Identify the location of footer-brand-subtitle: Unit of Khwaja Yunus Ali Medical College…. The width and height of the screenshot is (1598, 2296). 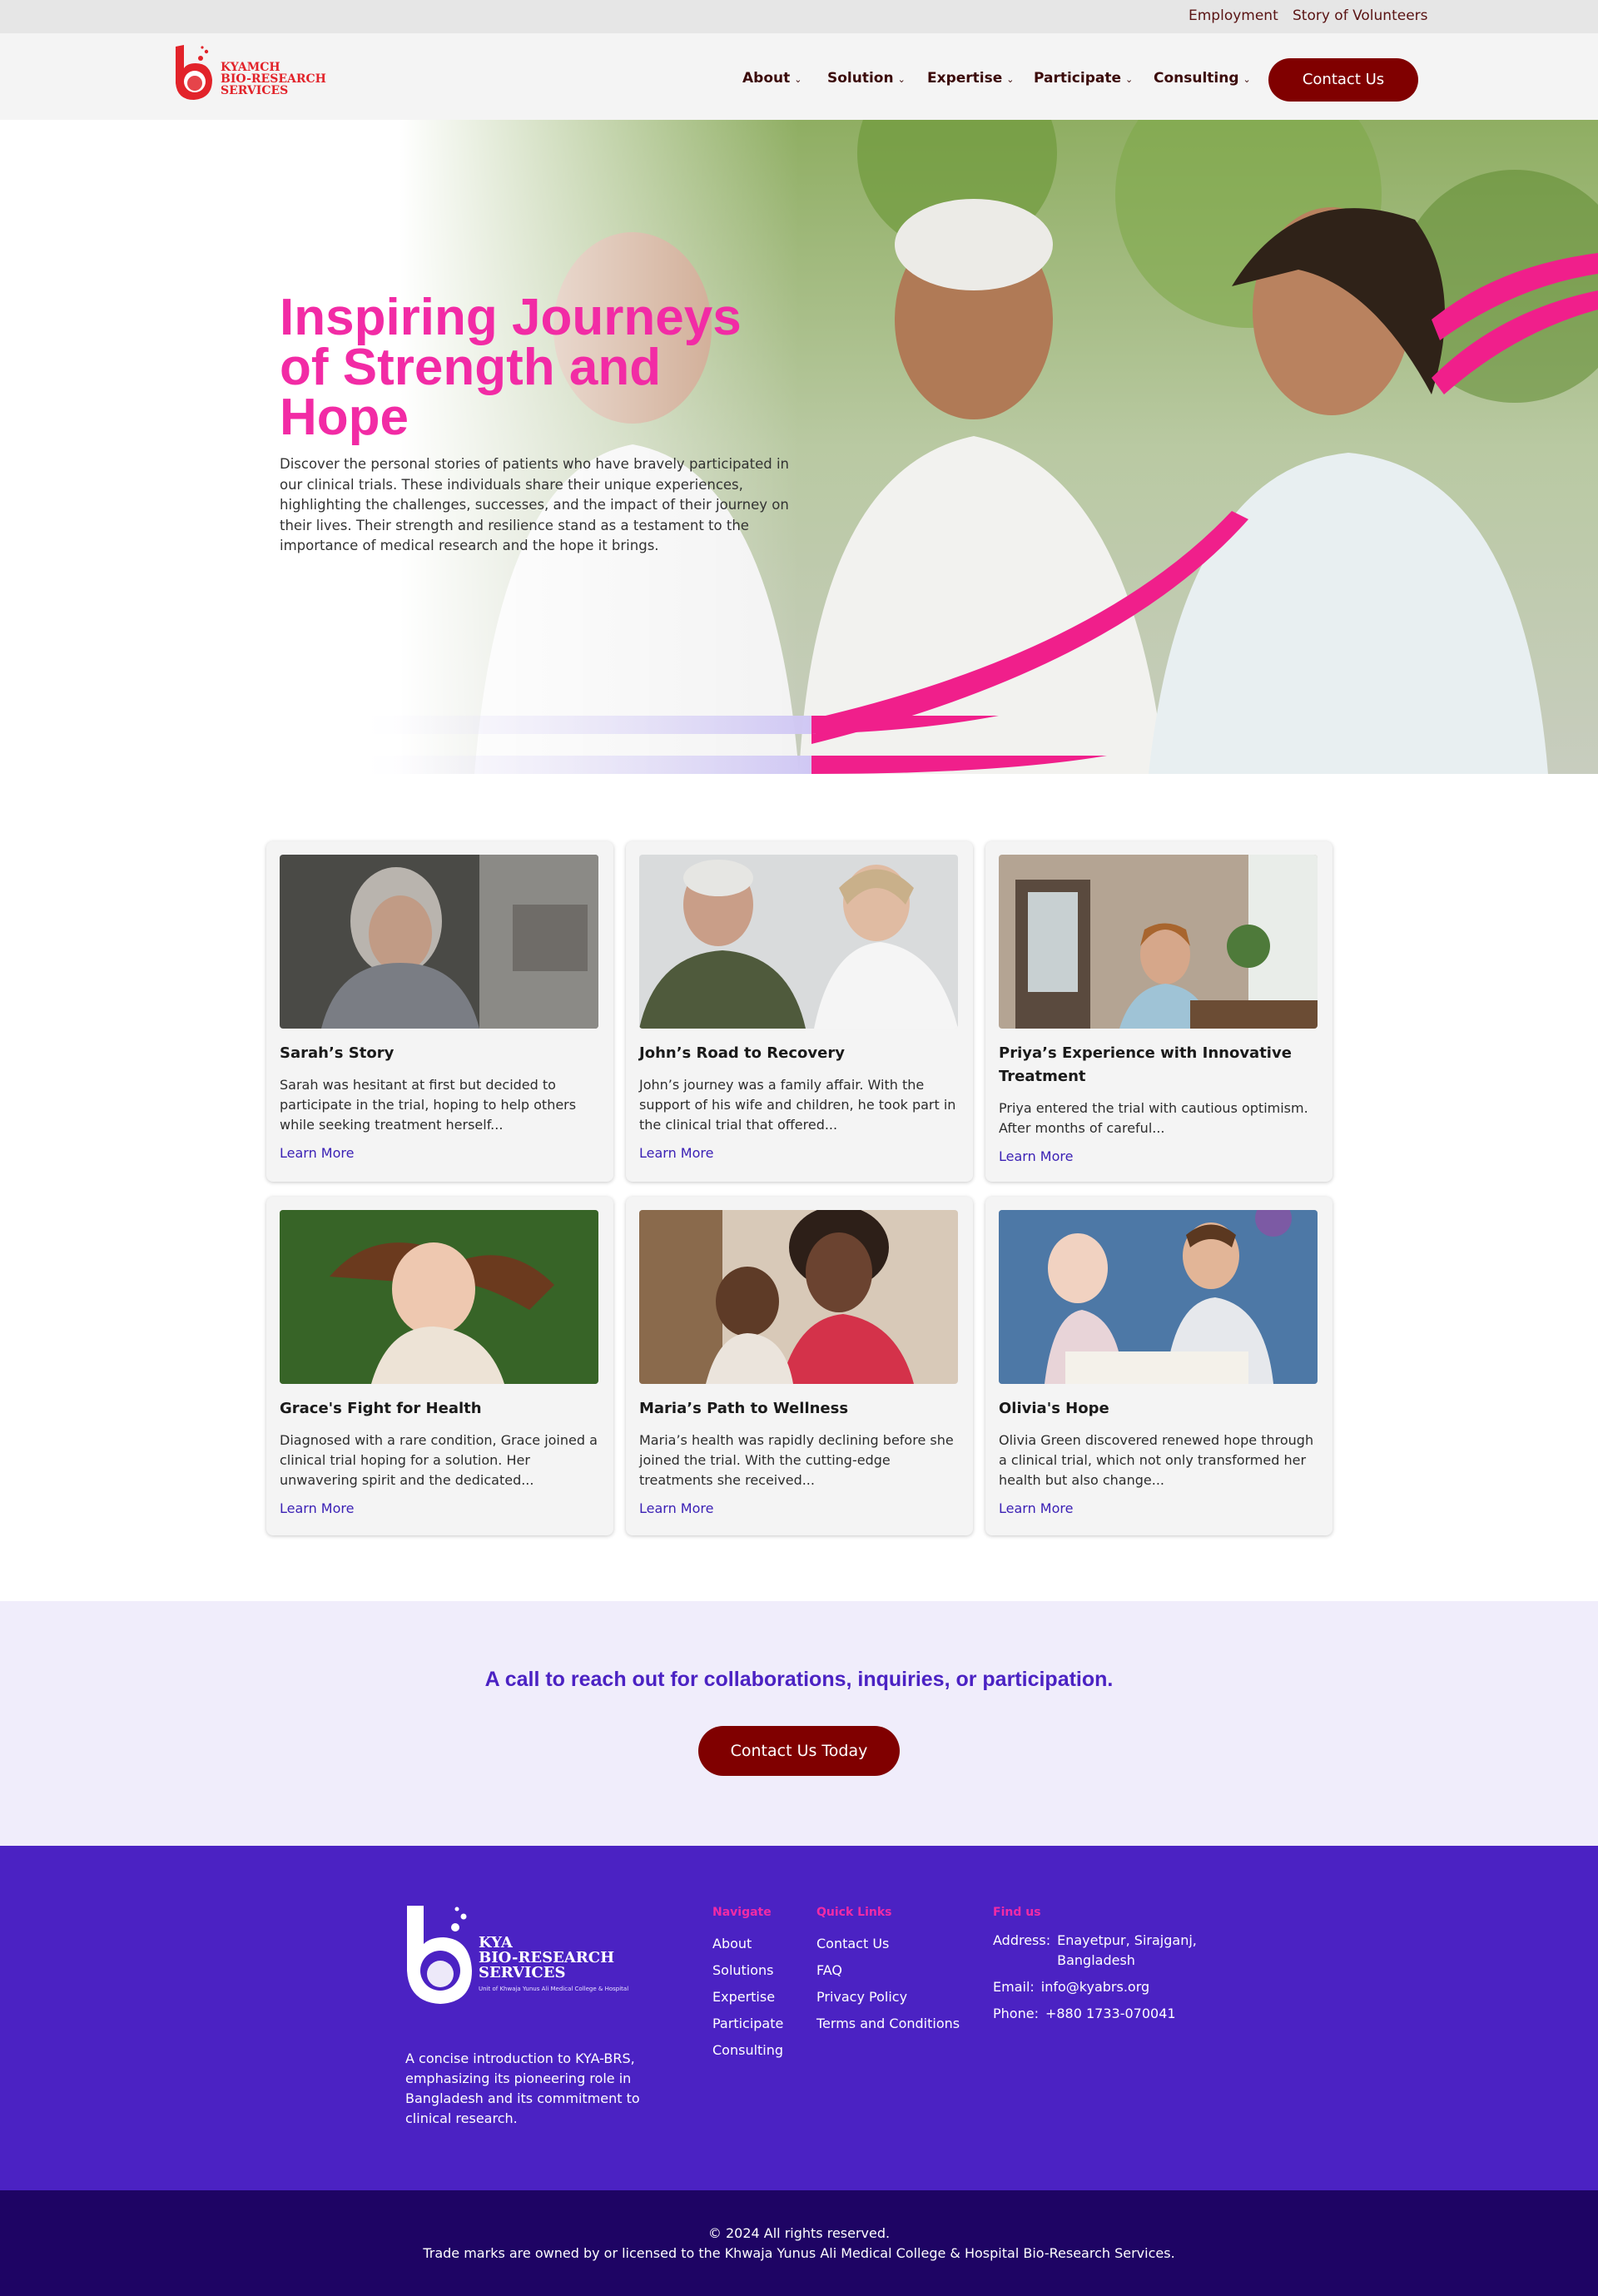
(554, 1989).